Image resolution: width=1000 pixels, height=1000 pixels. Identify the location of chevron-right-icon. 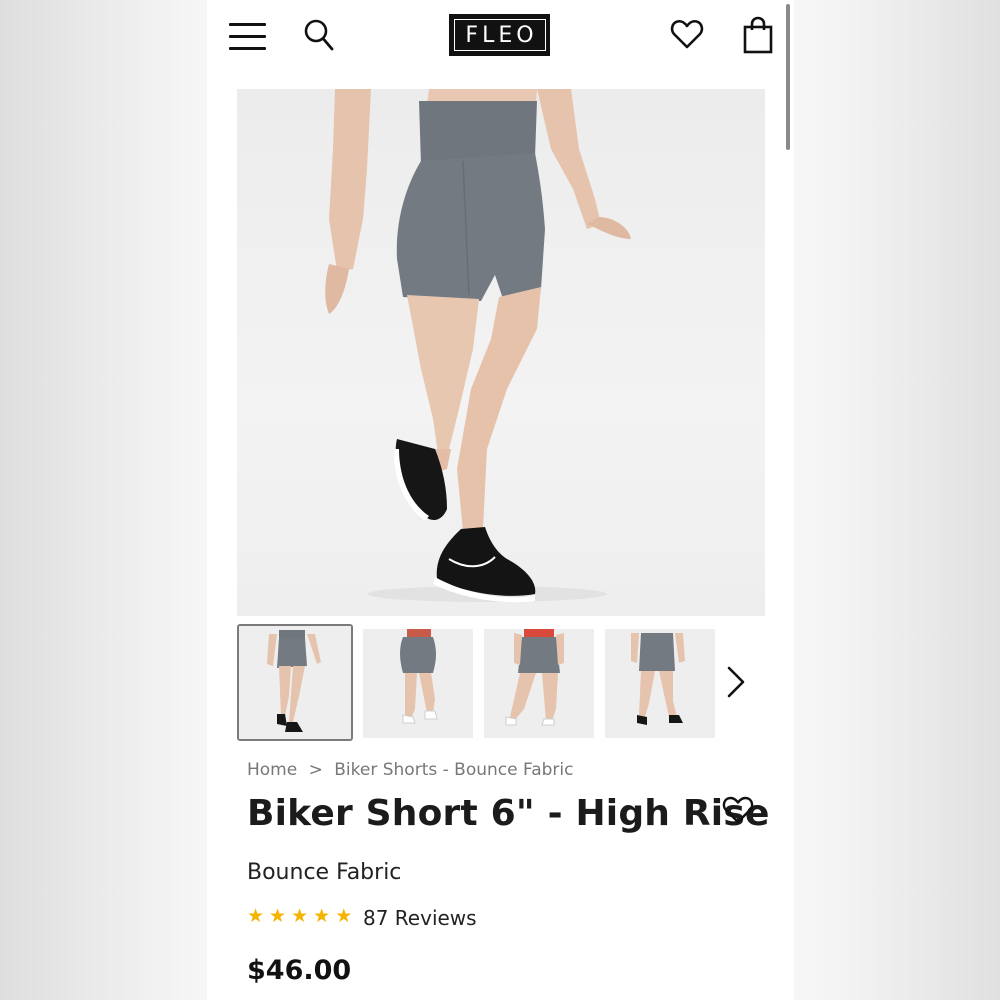
(736, 682).